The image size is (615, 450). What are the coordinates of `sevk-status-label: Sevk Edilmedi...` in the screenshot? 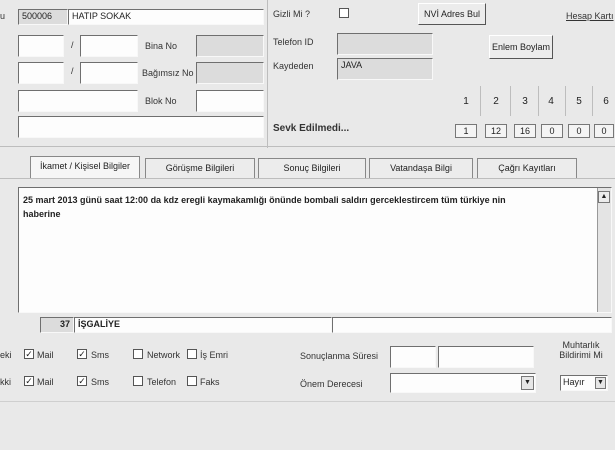 It's located at (311, 128).